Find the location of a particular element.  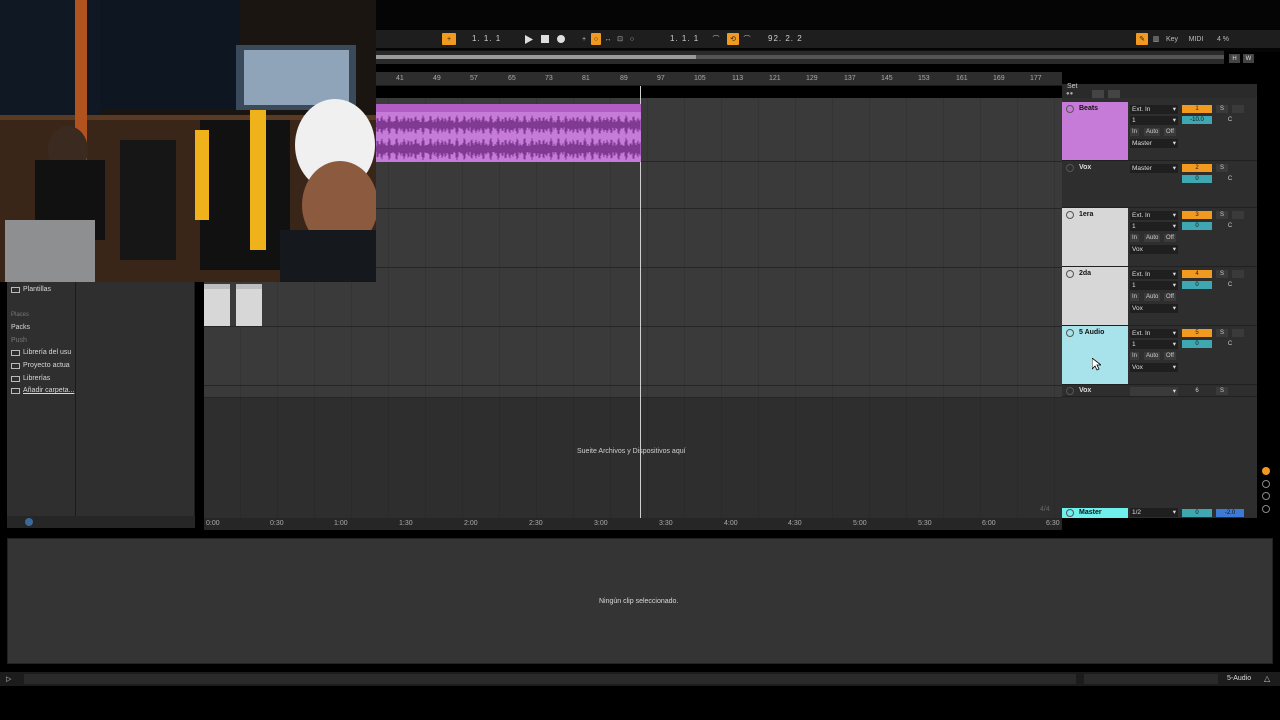

browser-item-packs: Packs is located at coordinates (20, 327).